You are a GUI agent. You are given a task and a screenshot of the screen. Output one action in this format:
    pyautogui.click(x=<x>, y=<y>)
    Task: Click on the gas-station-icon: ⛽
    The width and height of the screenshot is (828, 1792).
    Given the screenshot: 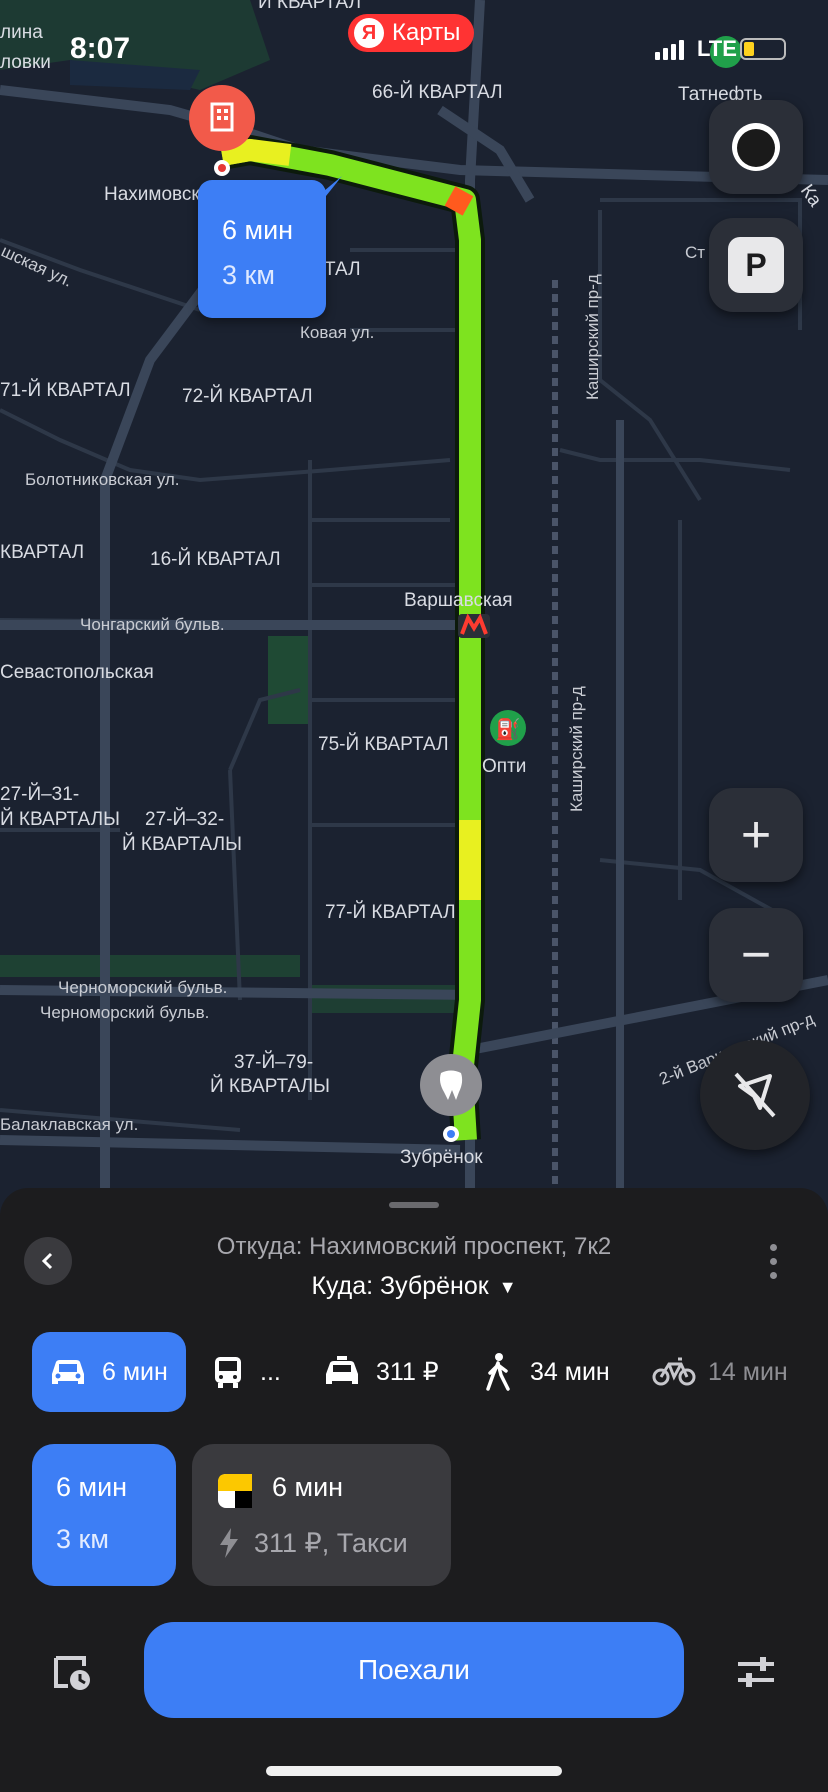 What is the action you would take?
    pyautogui.click(x=508, y=728)
    